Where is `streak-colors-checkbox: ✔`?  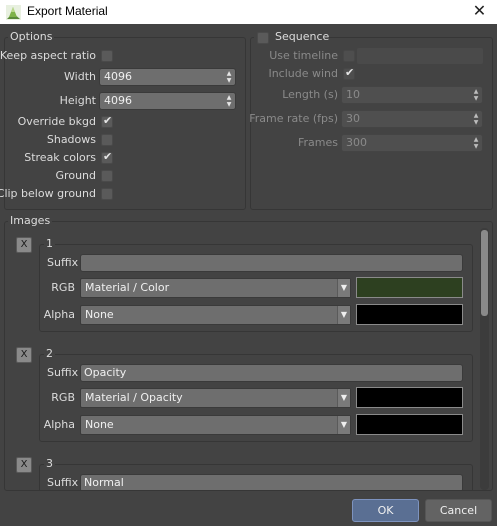 streak-colors-checkbox: ✔ is located at coordinates (107, 157).